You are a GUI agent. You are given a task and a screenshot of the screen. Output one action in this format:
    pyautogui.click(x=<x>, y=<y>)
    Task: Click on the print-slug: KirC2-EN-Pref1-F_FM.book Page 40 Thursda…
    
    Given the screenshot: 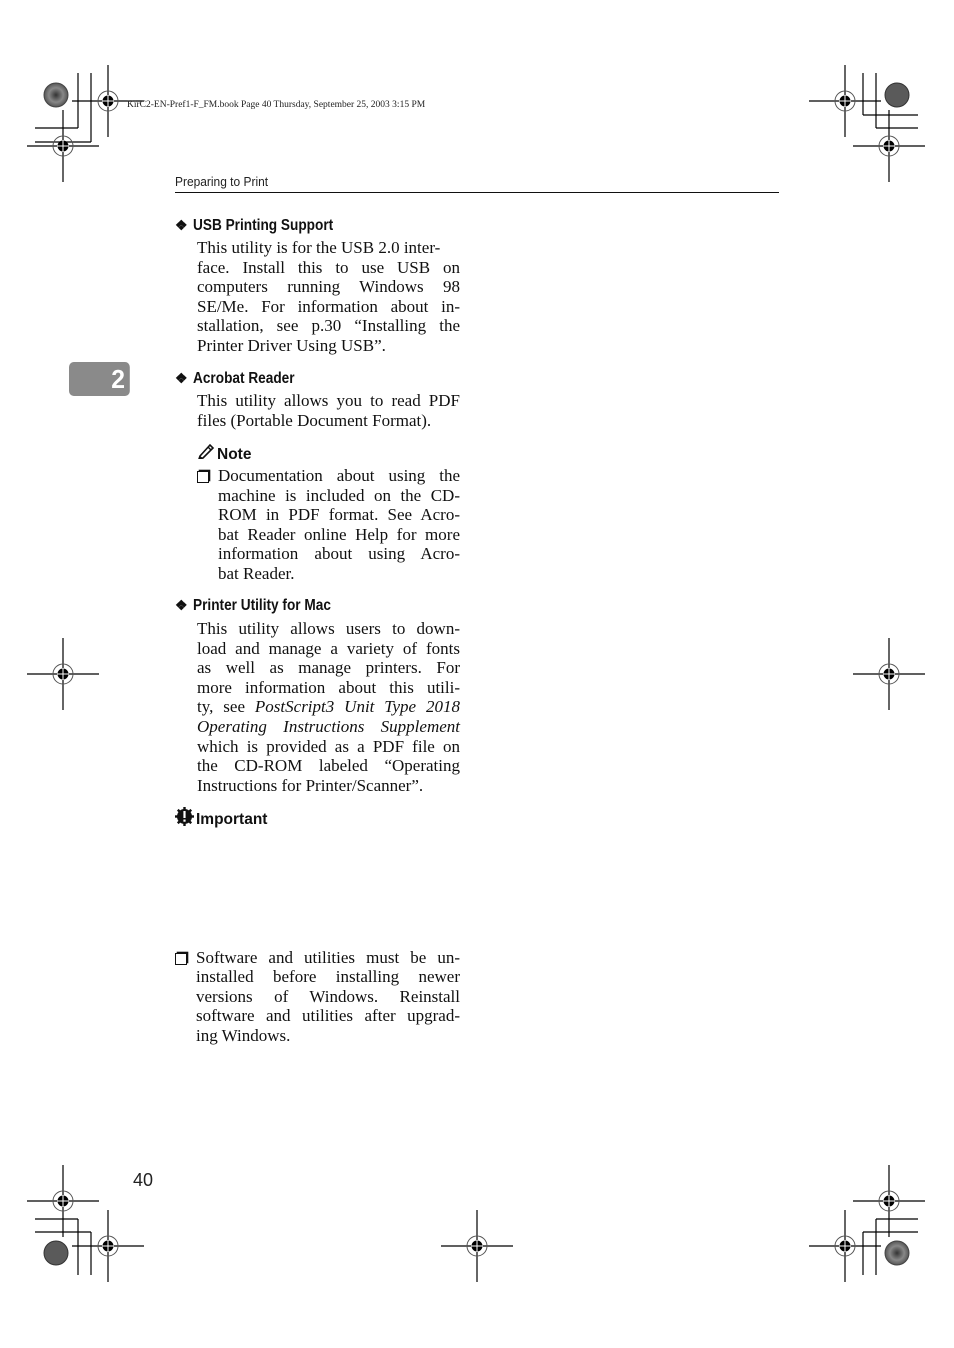 What is the action you would take?
    pyautogui.click(x=276, y=105)
    